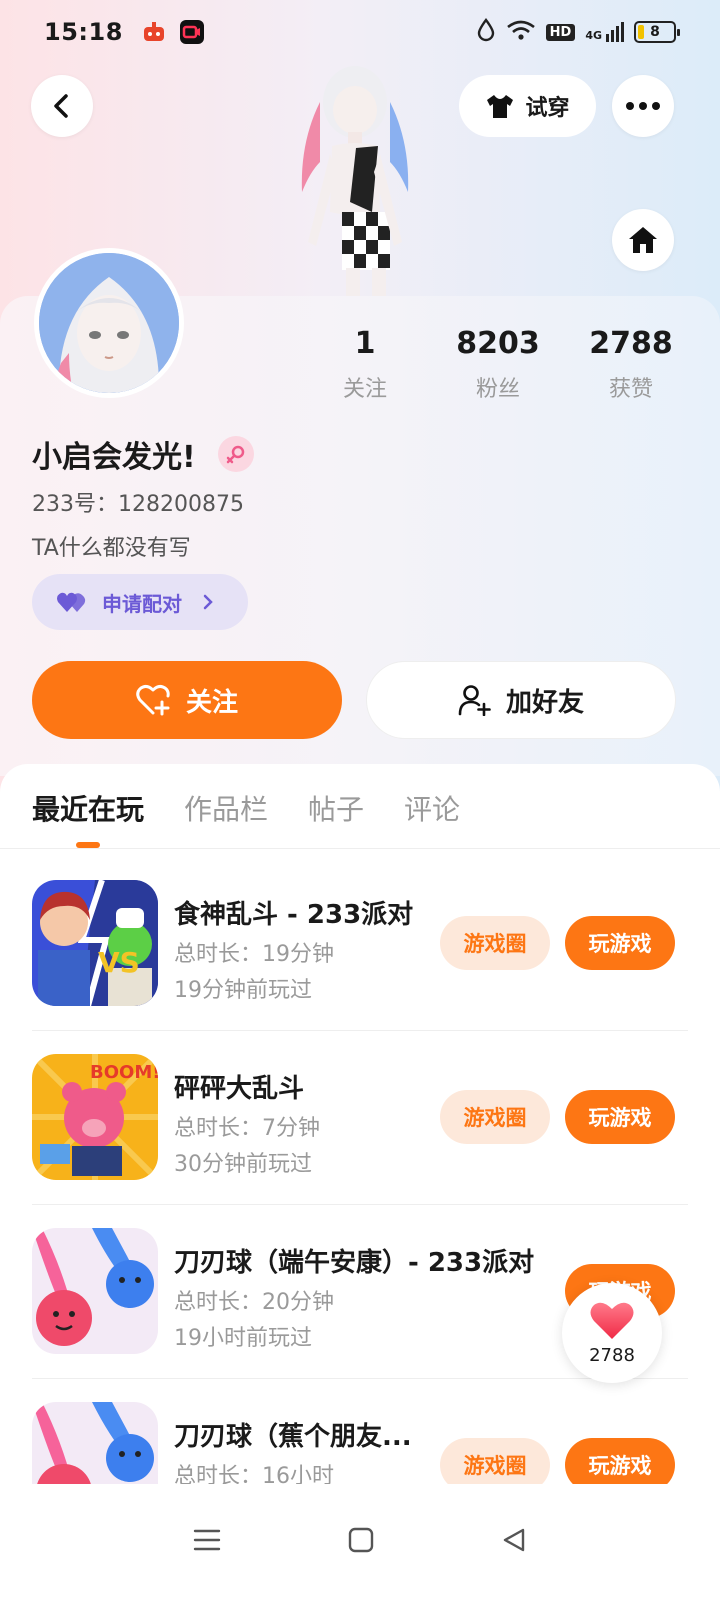 The image size is (720, 1600). I want to click on chef-fight-game-icon: VS, so click(95, 943).